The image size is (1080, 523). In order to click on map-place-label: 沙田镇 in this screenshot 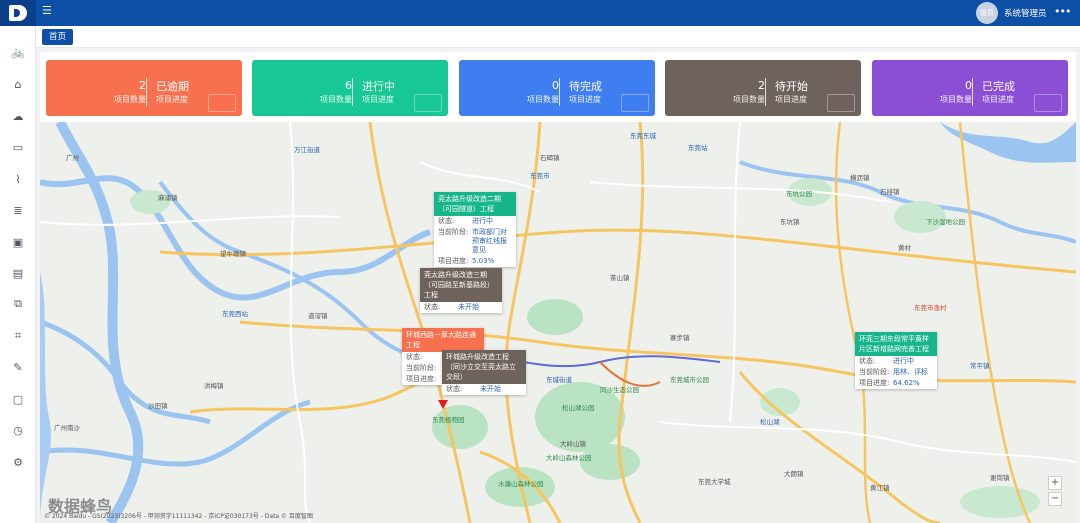, I will do `click(158, 406)`.